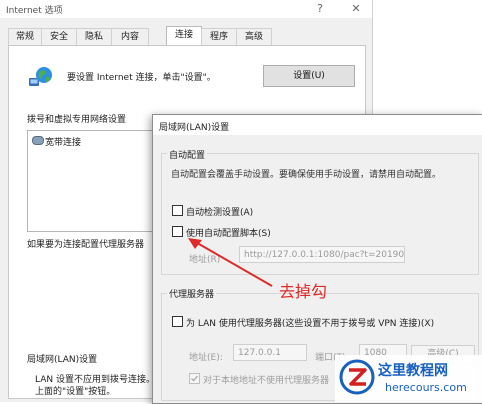  What do you see at coordinates (34, 11) in the screenshot?
I see `window-title: Internet 选项` at bounding box center [34, 11].